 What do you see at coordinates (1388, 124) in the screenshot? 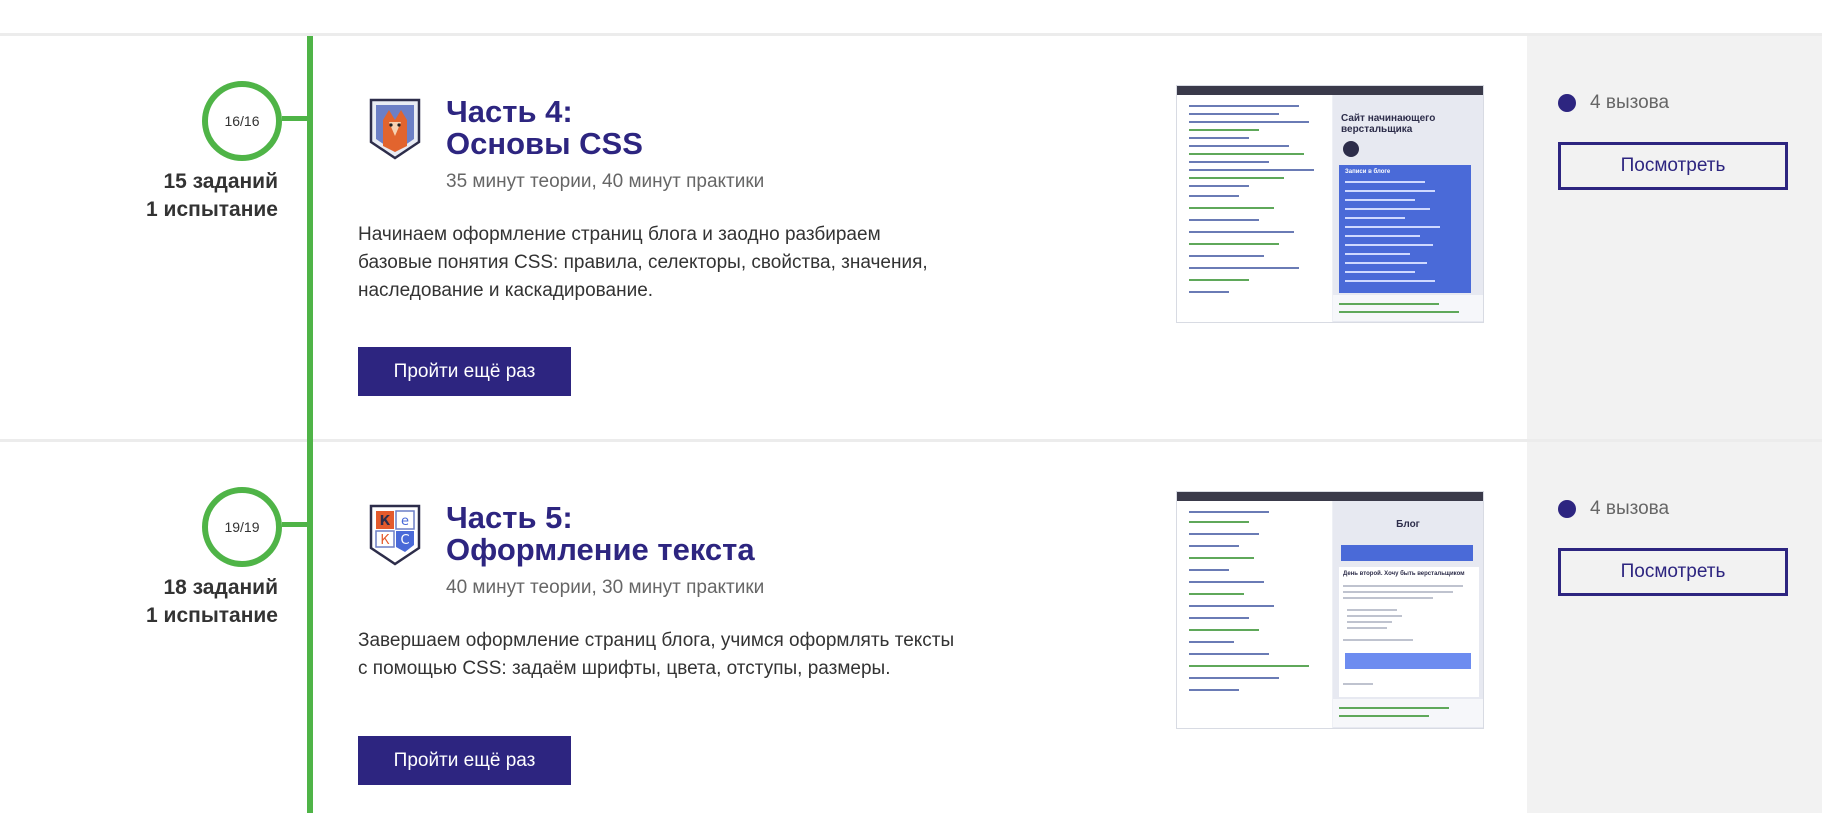
I see `preview-title: Сайт начинающего верстальщика` at bounding box center [1388, 124].